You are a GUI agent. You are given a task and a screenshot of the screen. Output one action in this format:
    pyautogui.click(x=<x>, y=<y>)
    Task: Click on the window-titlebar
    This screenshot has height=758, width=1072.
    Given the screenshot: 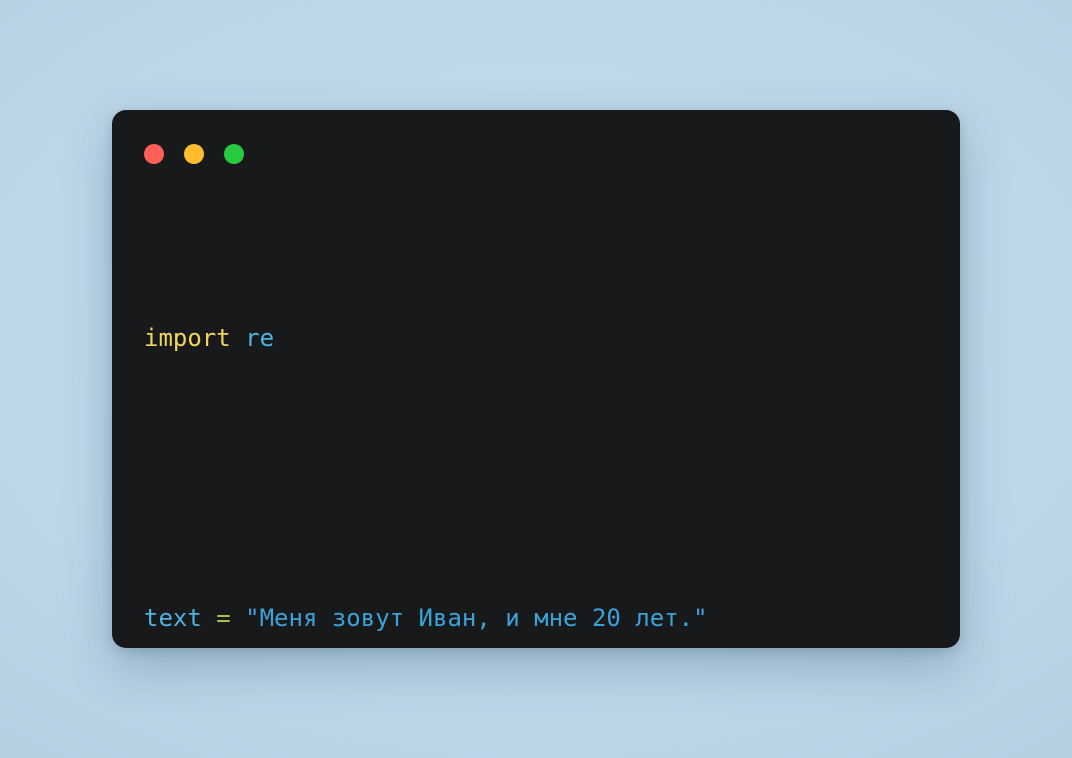 What is the action you would take?
    pyautogui.click(x=194, y=154)
    